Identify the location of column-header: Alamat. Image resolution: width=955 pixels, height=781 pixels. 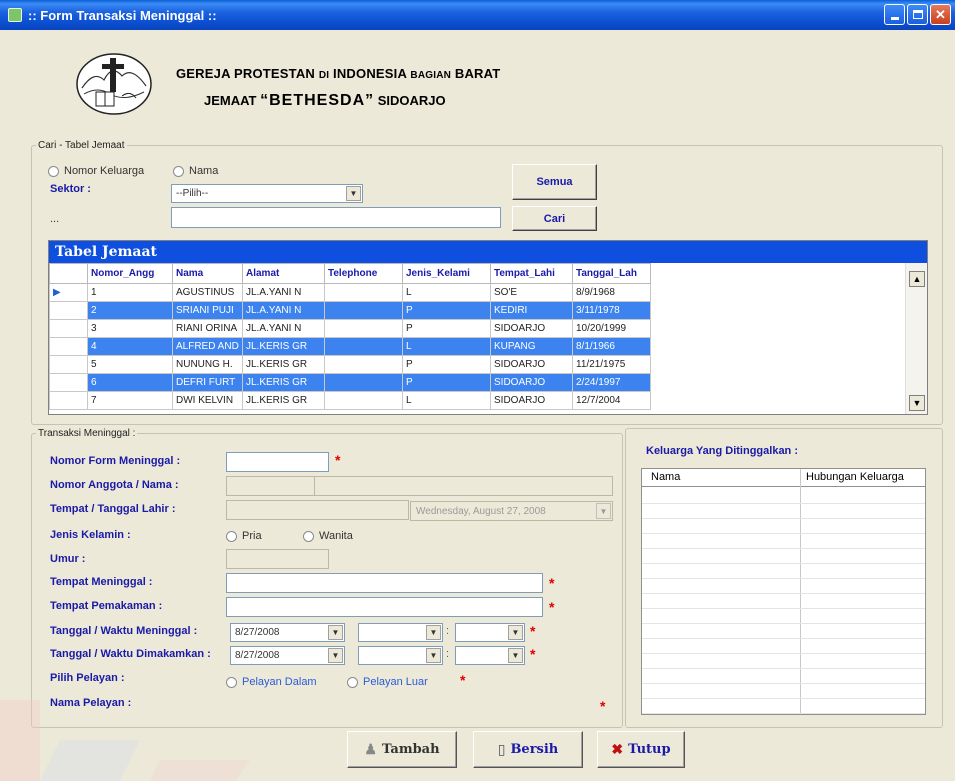
(283, 273).